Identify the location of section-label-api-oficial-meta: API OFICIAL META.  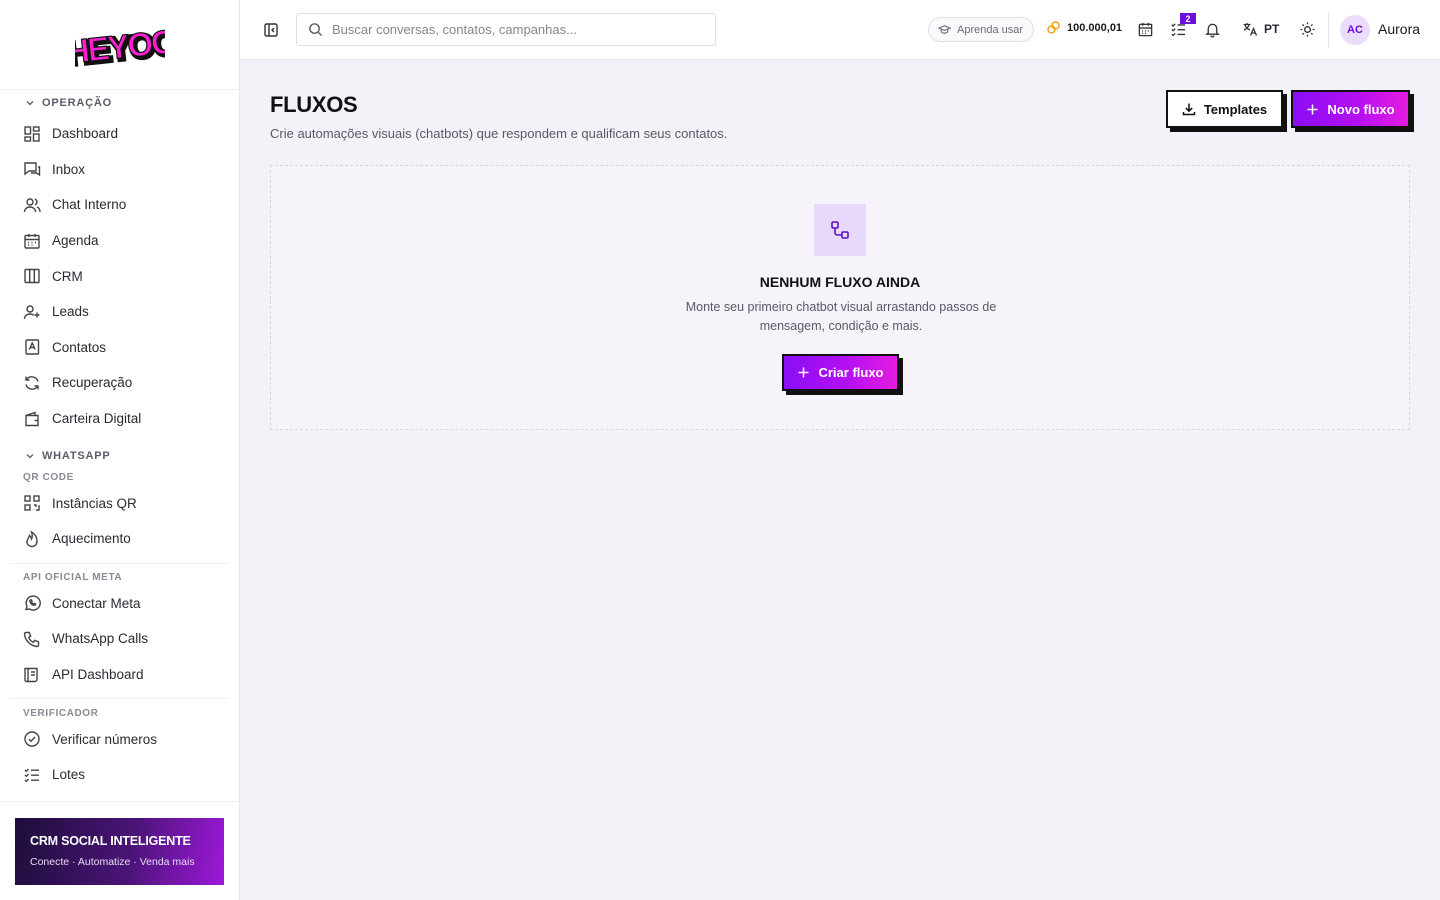
(73, 578).